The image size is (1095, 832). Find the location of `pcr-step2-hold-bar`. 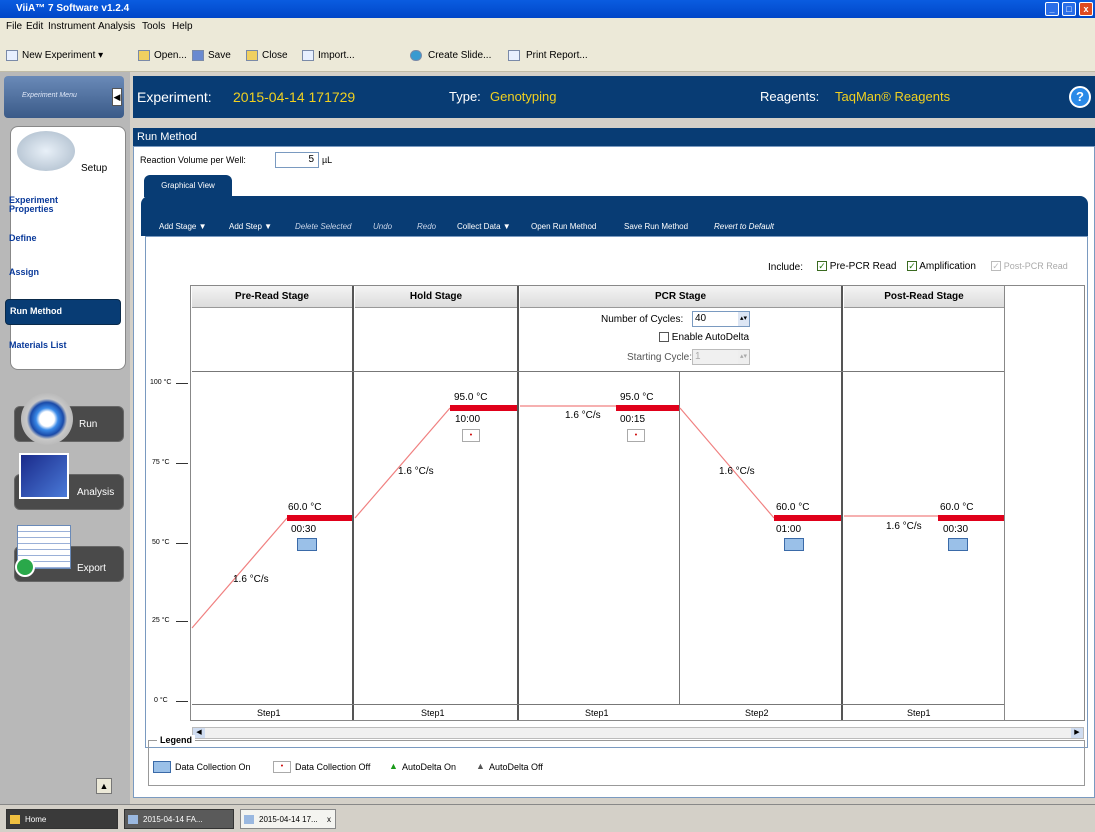

pcr-step2-hold-bar is located at coordinates (807, 518).